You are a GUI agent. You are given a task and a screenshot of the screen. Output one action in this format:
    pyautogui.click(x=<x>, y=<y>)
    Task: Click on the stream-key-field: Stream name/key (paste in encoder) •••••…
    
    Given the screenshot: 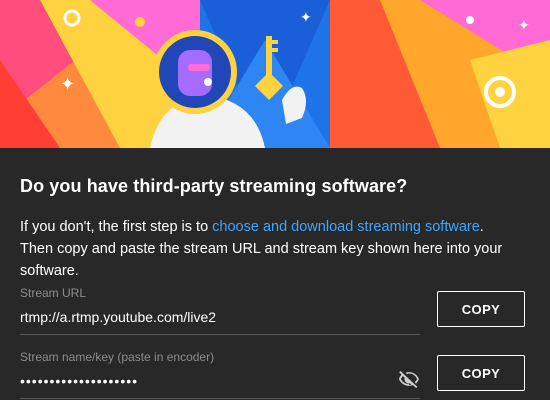 What is the action you would take?
    pyautogui.click(x=220, y=374)
    